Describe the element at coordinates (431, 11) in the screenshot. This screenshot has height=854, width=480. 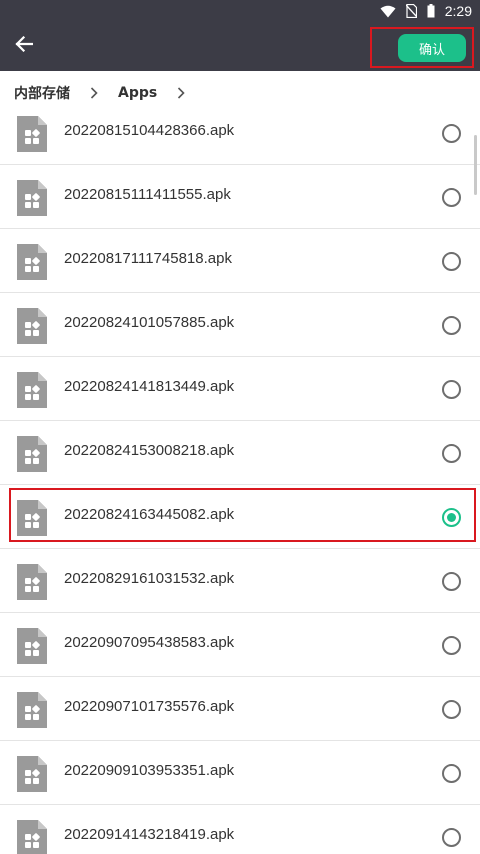
I see `battery-icon` at that location.